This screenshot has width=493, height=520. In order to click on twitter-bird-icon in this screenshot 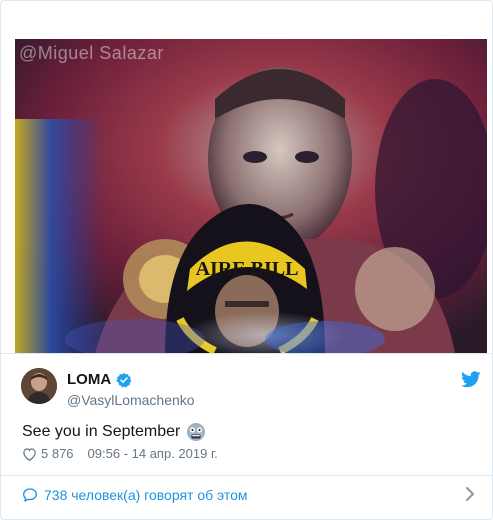, I will do `click(471, 379)`.